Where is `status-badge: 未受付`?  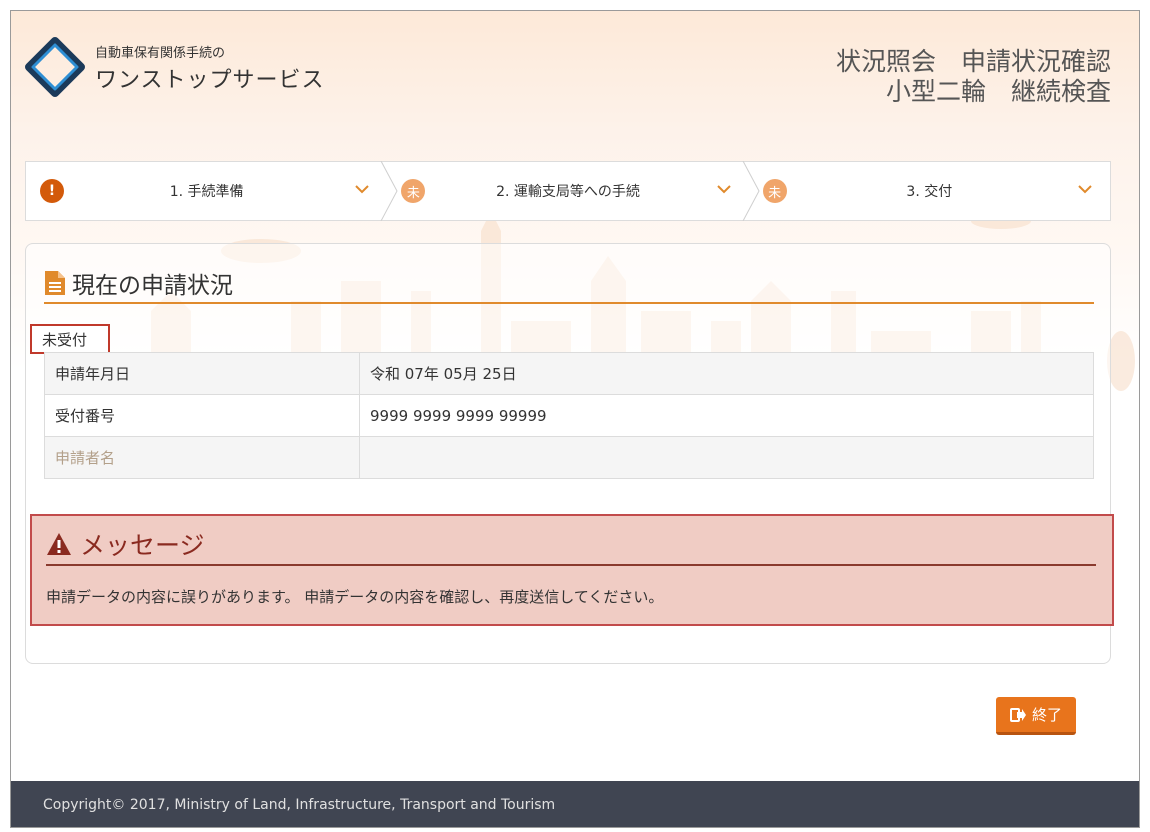
status-badge: 未受付 is located at coordinates (70, 339).